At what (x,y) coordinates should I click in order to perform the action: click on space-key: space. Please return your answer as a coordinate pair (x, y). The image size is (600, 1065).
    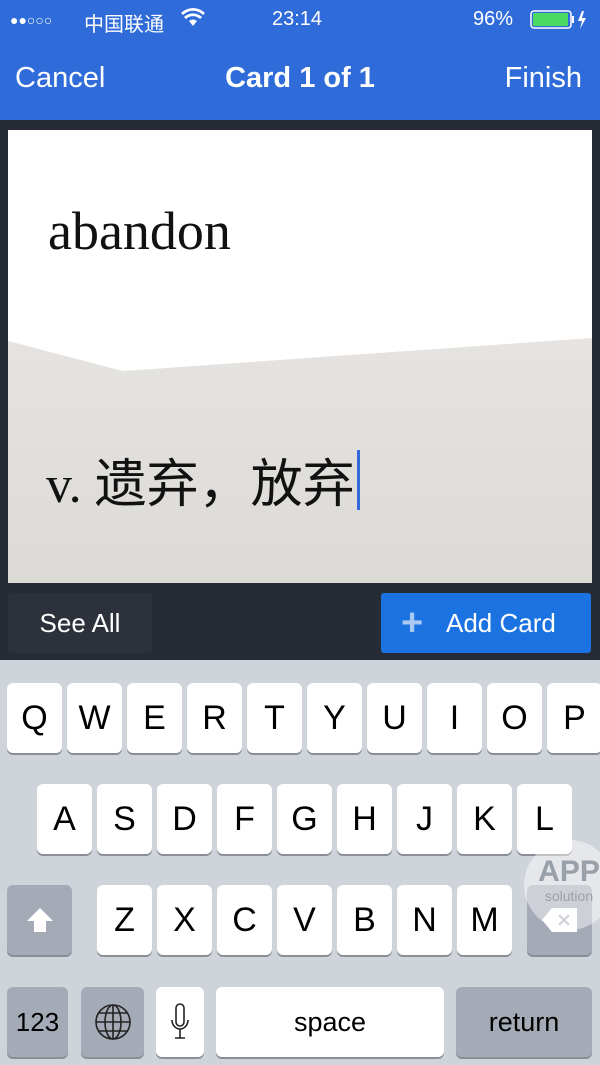
    Looking at the image, I should click on (330, 1022).